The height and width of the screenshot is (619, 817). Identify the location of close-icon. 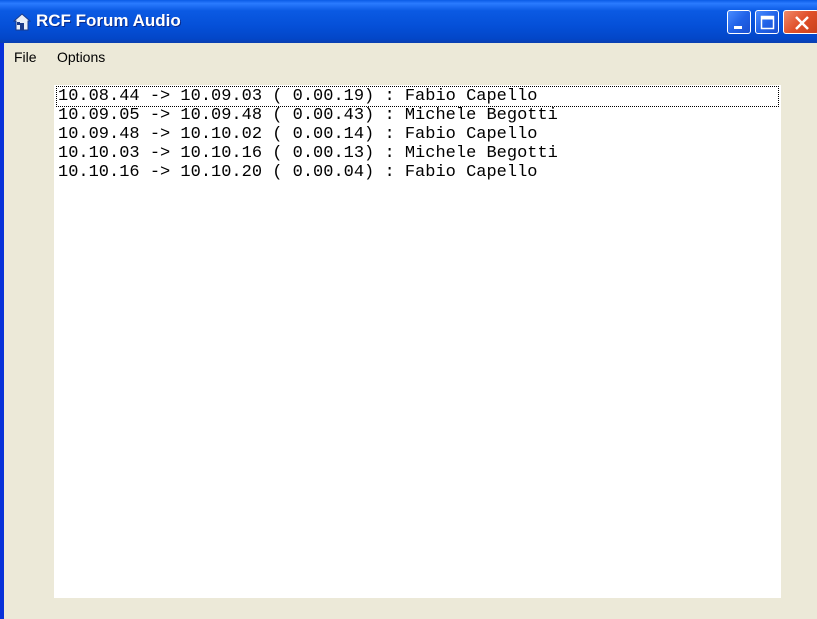
(802, 23).